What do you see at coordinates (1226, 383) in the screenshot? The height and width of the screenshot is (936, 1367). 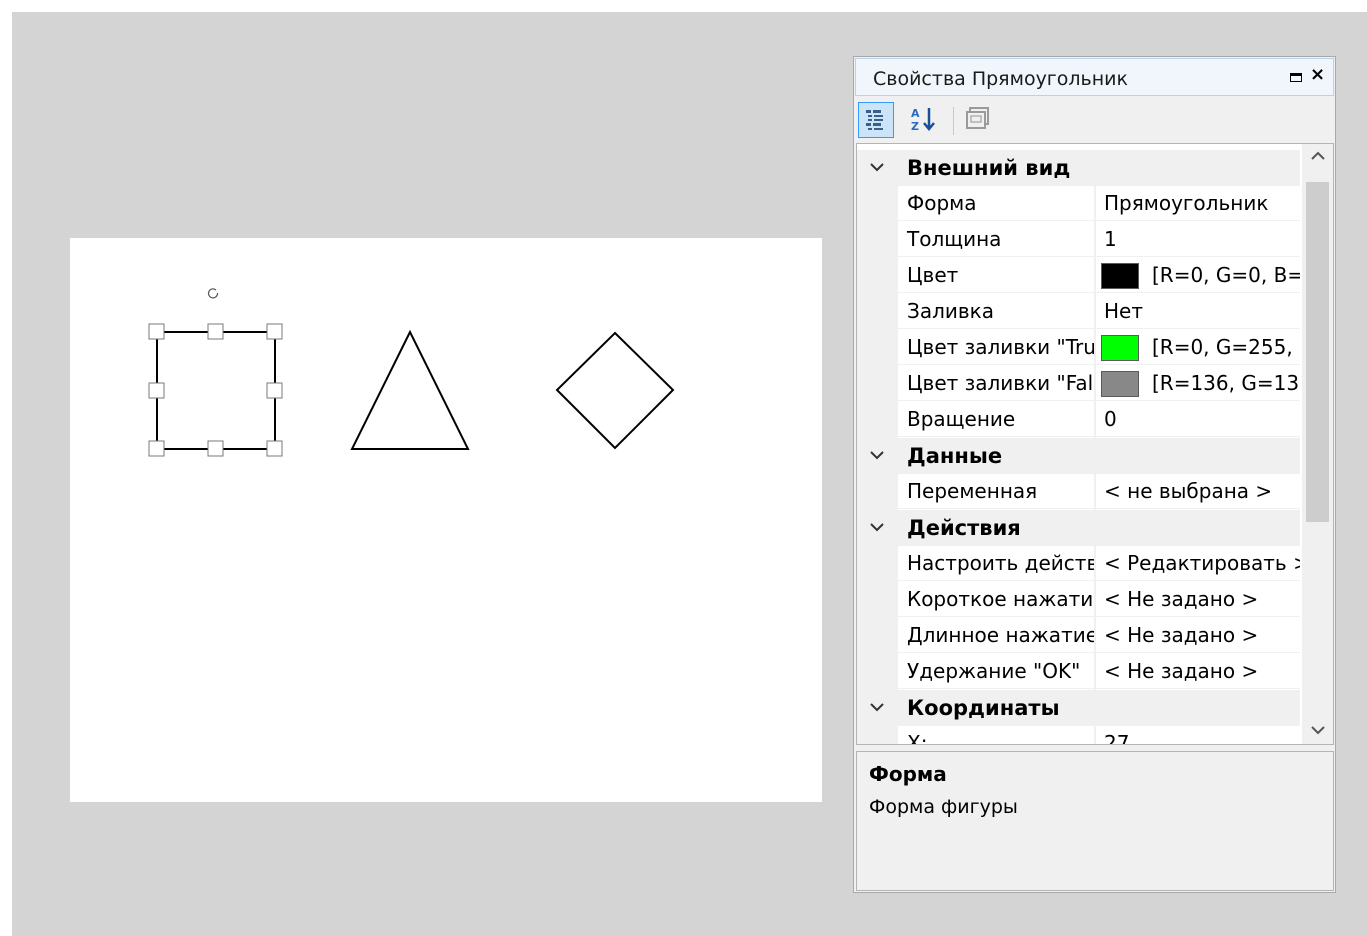 I see `color-text: [R=136, G=136, B=136]` at bounding box center [1226, 383].